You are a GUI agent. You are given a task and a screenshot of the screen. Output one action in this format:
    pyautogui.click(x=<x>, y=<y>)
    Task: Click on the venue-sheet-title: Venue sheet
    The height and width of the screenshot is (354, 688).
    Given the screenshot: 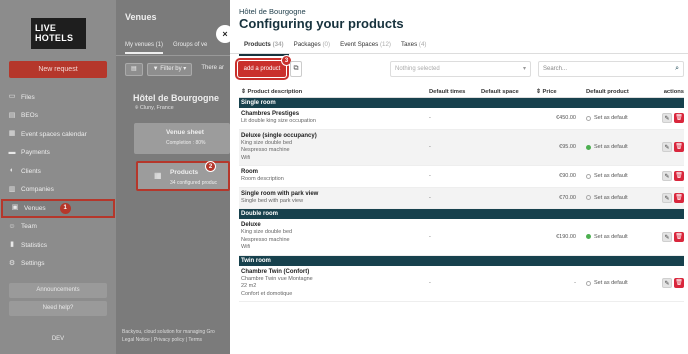 What is the action you would take?
    pyautogui.click(x=185, y=132)
    